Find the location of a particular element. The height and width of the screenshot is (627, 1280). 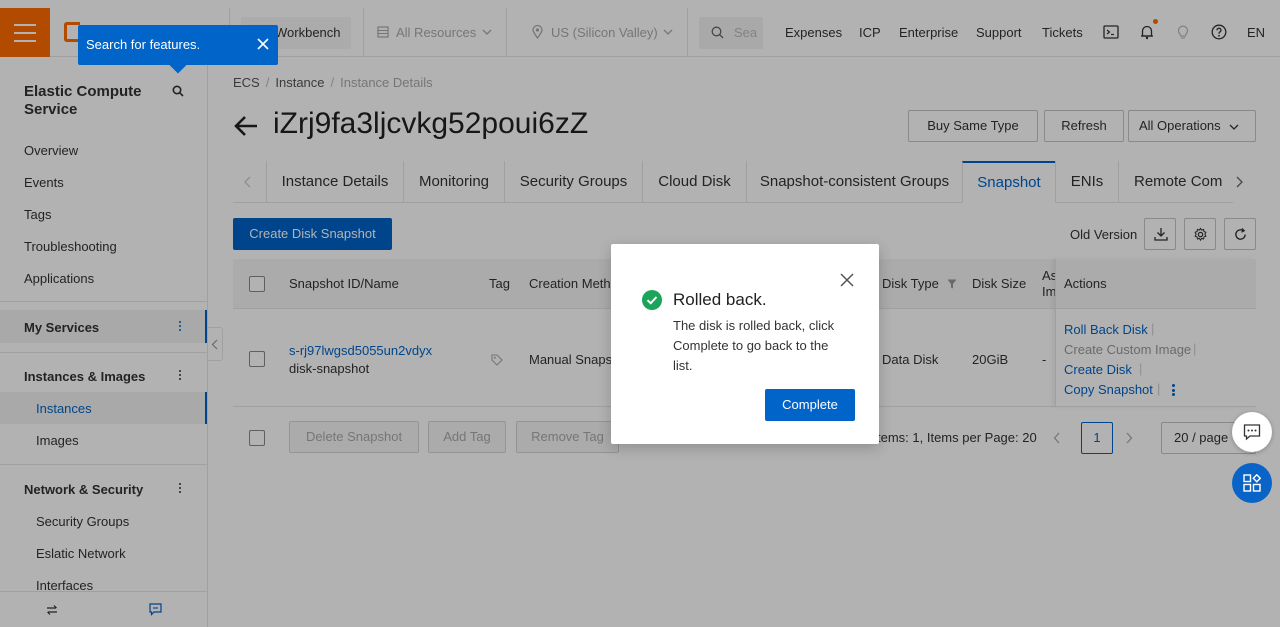

complete-button: Complete is located at coordinates (810, 405).